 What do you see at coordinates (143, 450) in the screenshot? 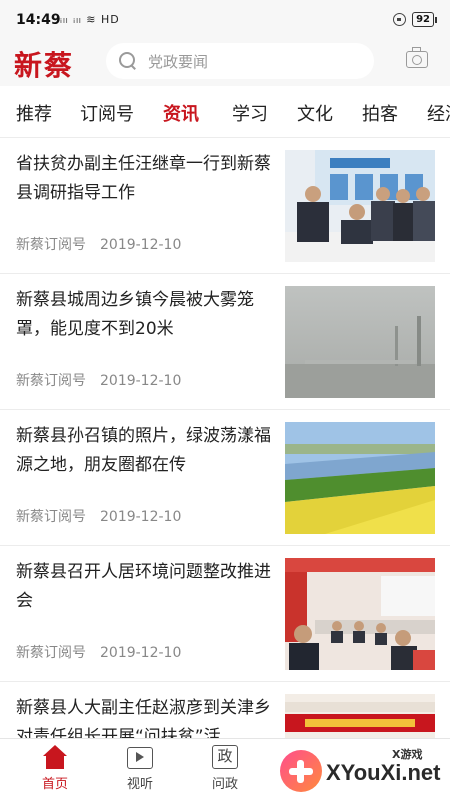
I see `news-title: 新蔡县孙召镇的照片，绿波荡漾福源之地，朋友圈都在传` at bounding box center [143, 450].